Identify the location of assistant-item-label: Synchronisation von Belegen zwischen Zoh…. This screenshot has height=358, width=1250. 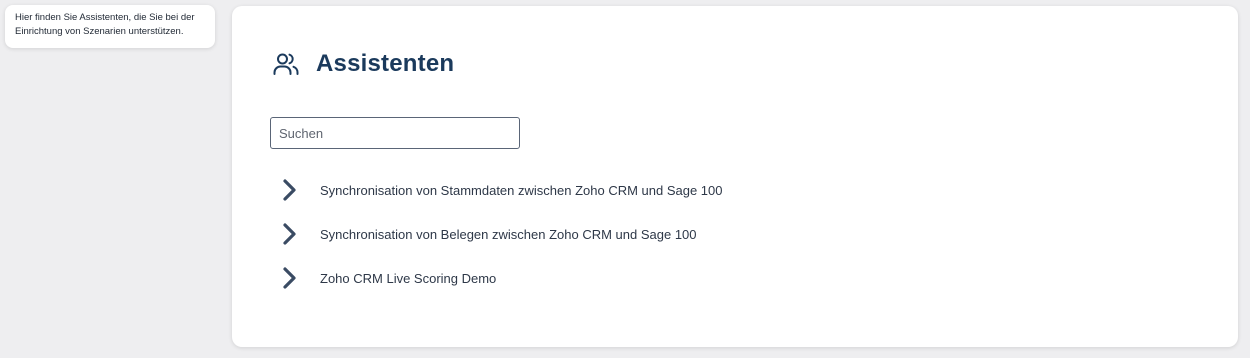
(508, 234).